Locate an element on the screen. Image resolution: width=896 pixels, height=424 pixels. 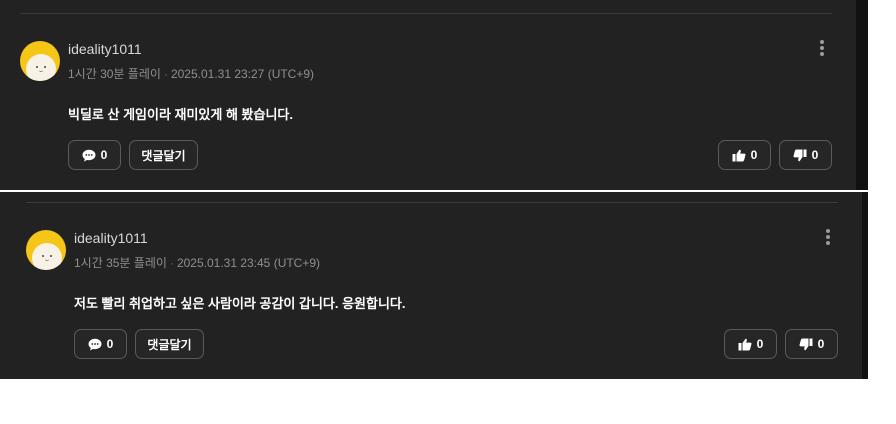
playtime: 1시간 30분 플레이 is located at coordinates (114, 74).